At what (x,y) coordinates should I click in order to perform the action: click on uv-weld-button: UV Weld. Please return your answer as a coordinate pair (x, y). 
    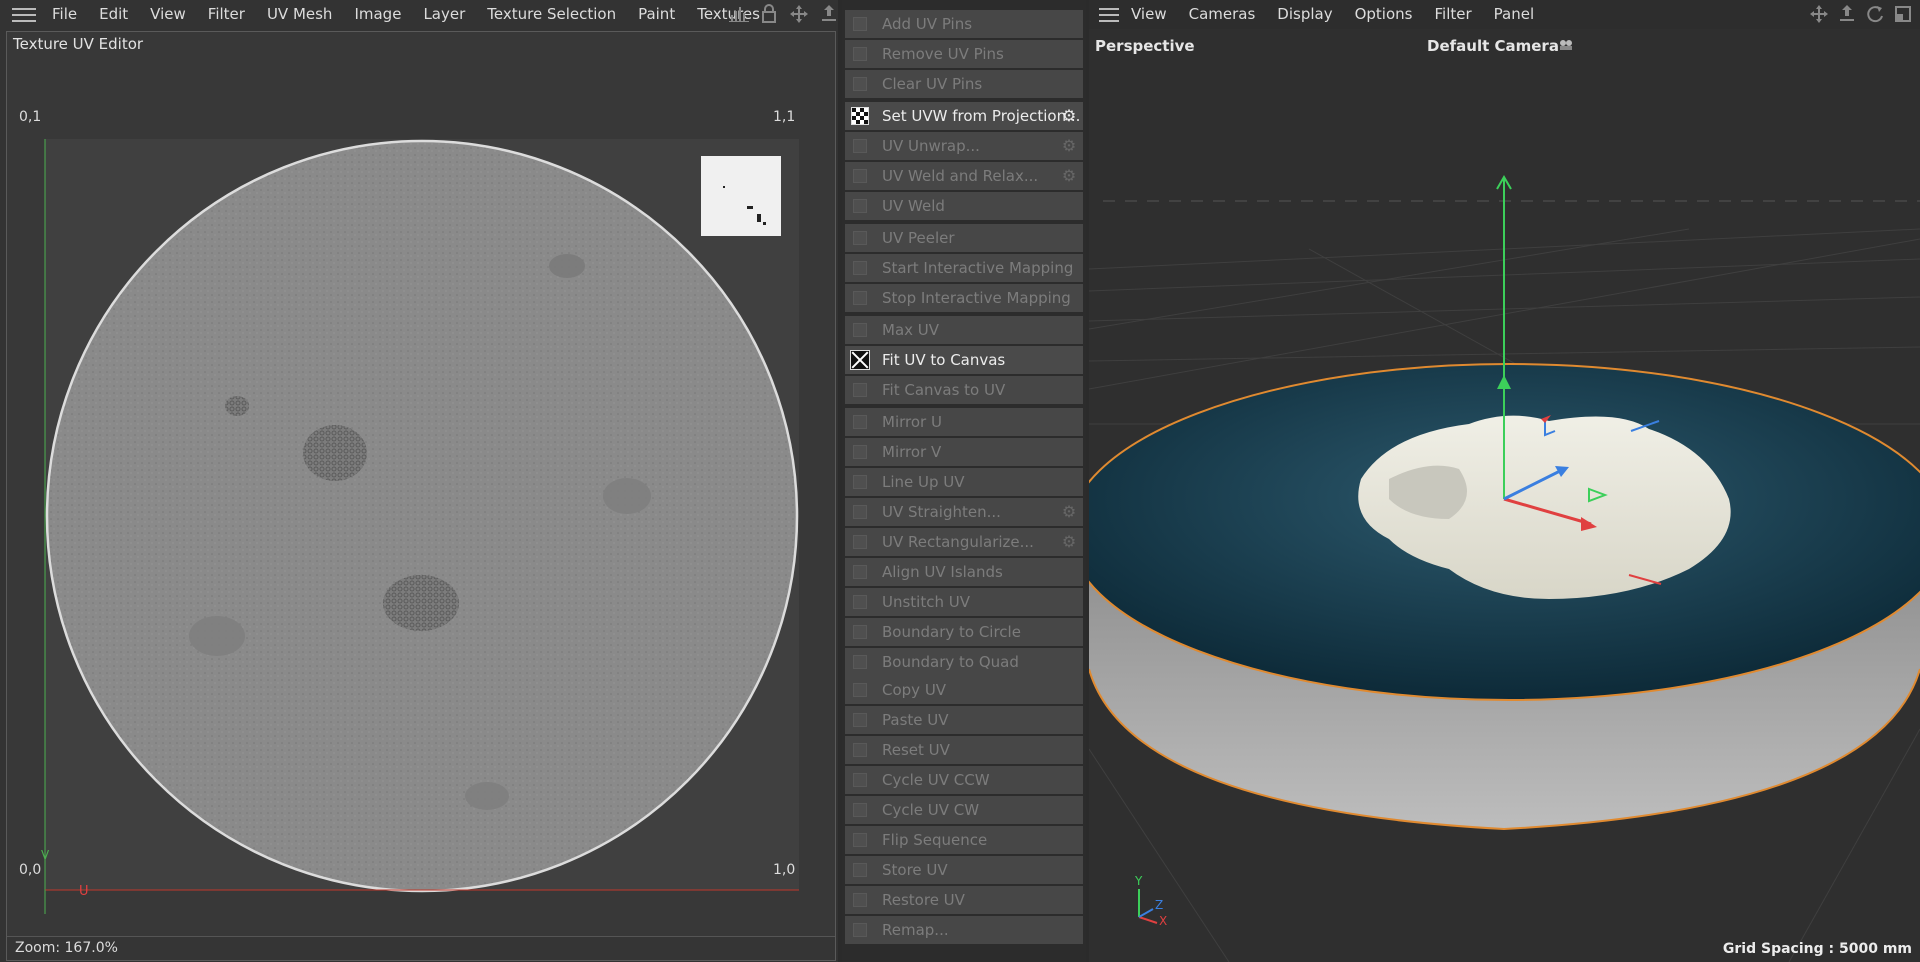
    Looking at the image, I should click on (964, 206).